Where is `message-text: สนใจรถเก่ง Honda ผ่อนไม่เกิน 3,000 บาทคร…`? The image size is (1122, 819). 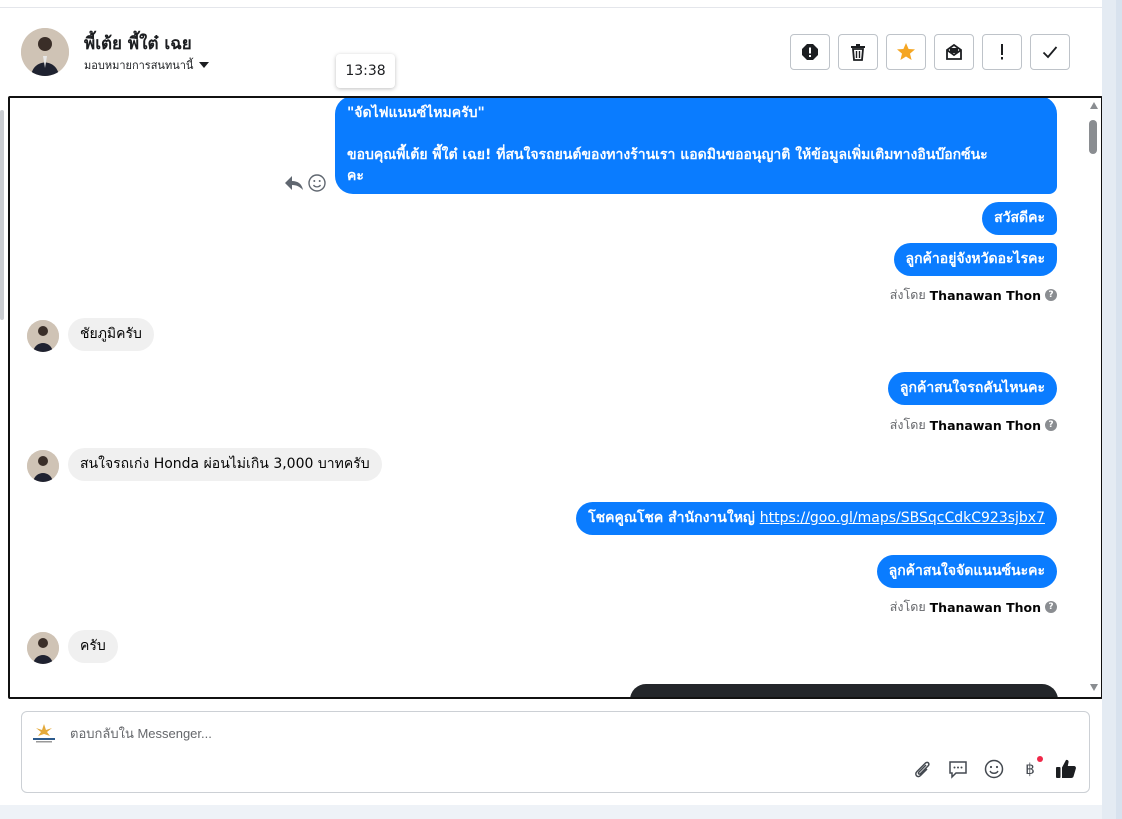 message-text: สนใจรถเก่ง Honda ผ่อนไม่เกิน 3,000 บาทคร… is located at coordinates (225, 464).